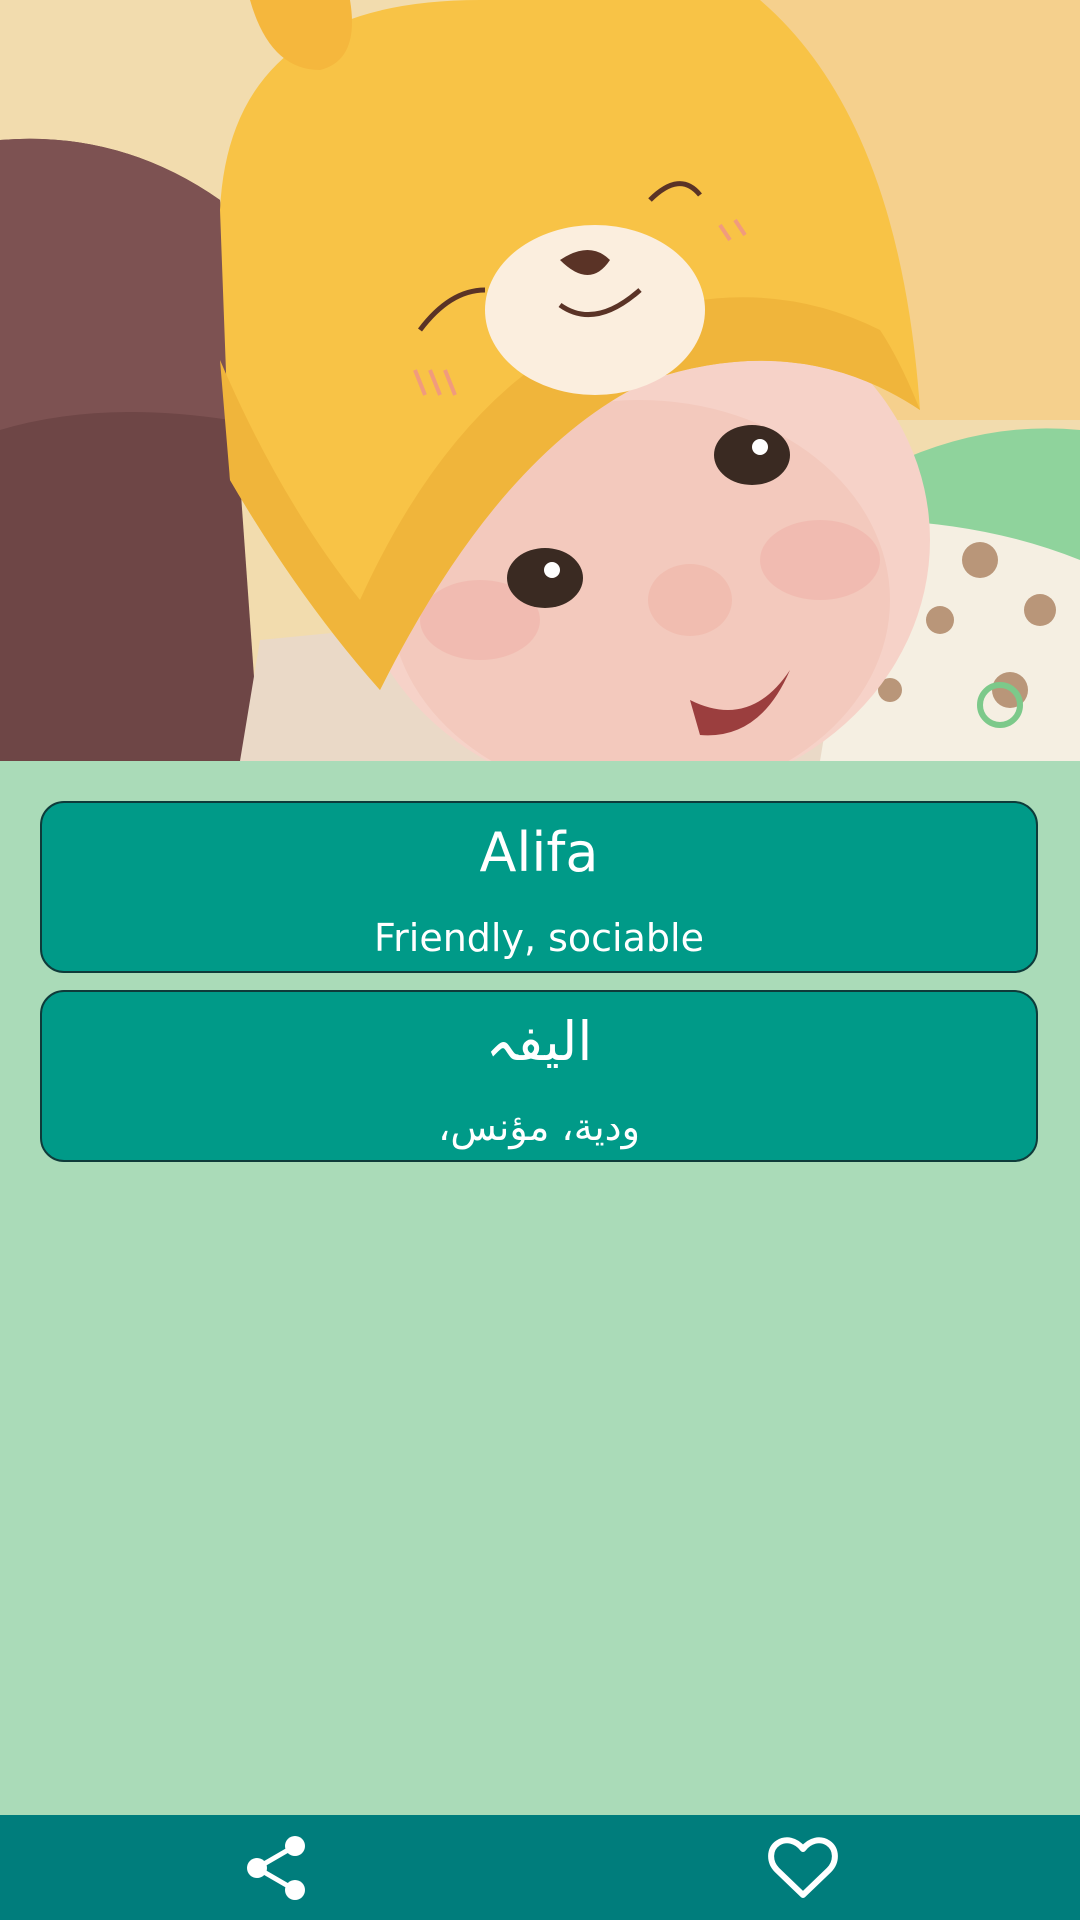 The image size is (1080, 1920). What do you see at coordinates (539, 1076) in the screenshot?
I see `name-card-arabic: اليفہ ودية، مؤنس،` at bounding box center [539, 1076].